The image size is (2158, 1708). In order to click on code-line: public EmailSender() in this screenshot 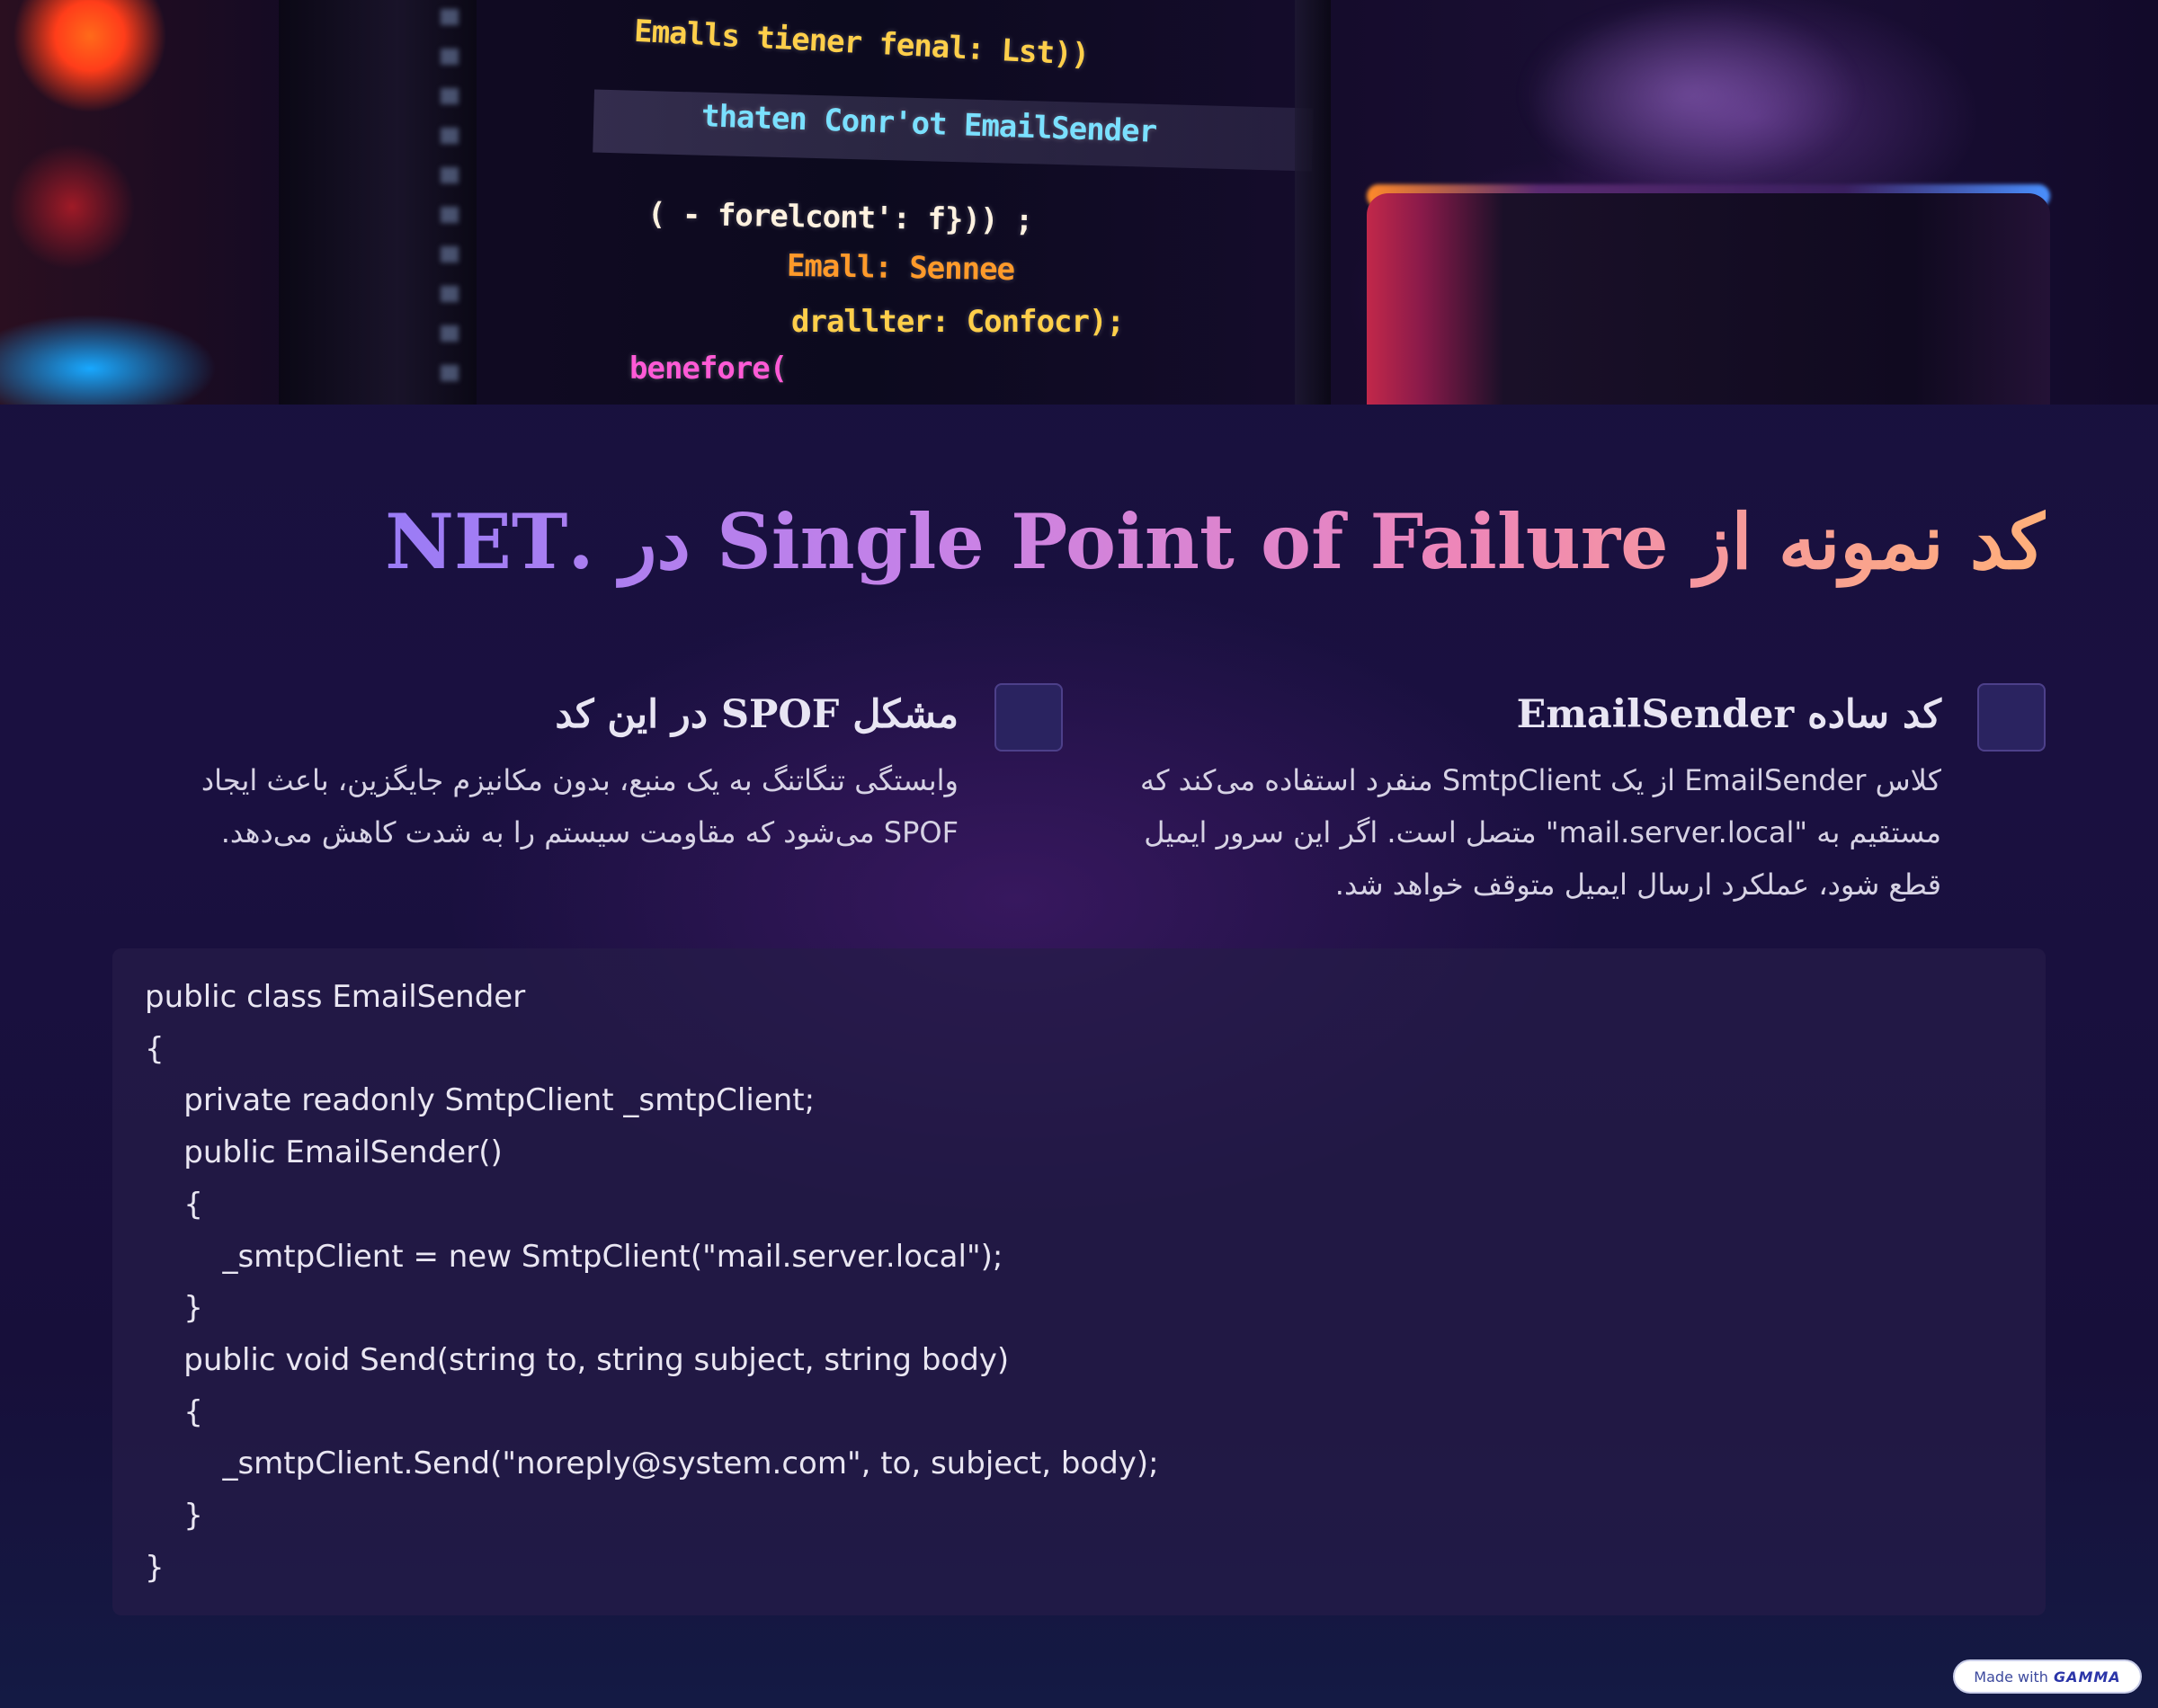, I will do `click(324, 1152)`.